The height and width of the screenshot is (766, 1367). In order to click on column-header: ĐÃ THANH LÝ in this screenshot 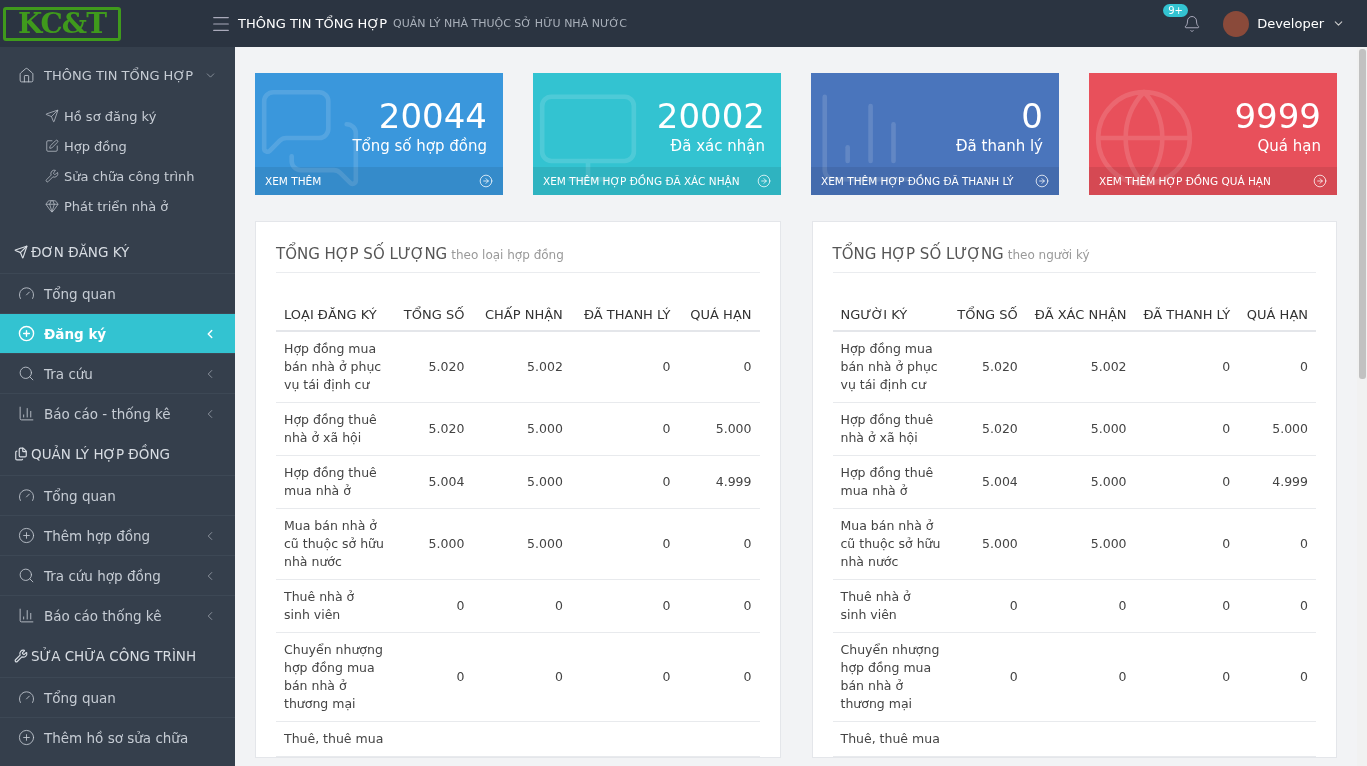, I will do `click(1186, 315)`.